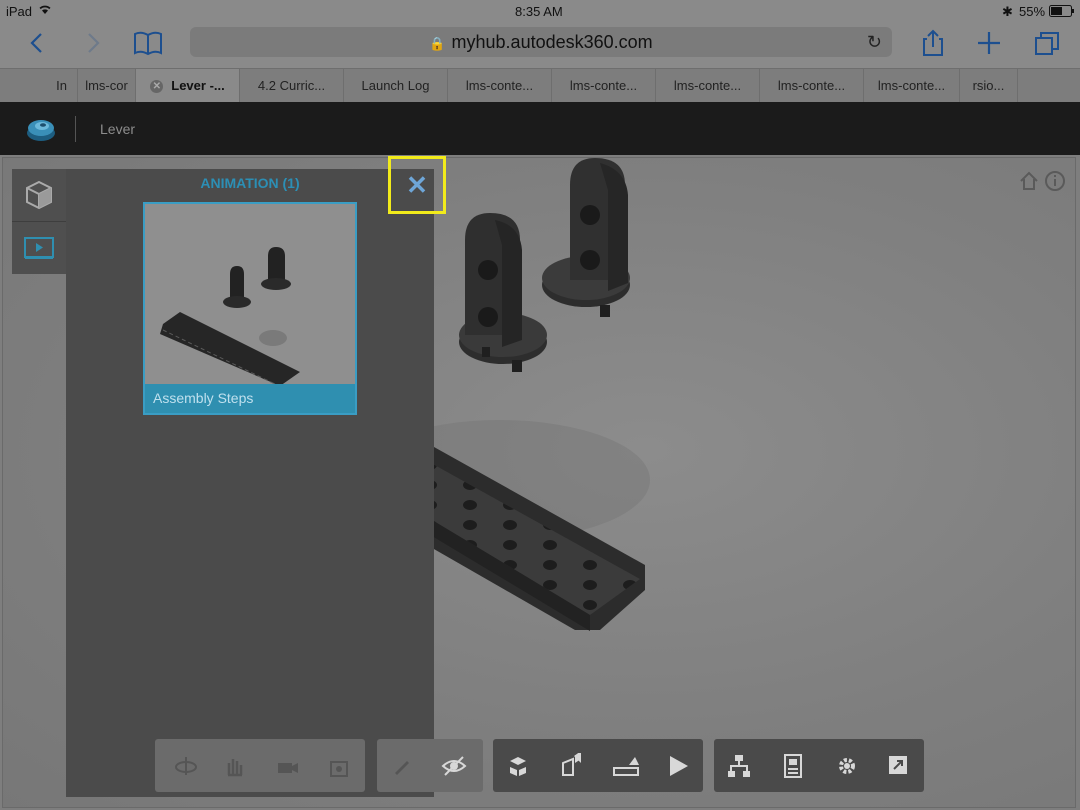  Describe the element at coordinates (186, 766) in the screenshot. I see `orbit-icon` at that location.